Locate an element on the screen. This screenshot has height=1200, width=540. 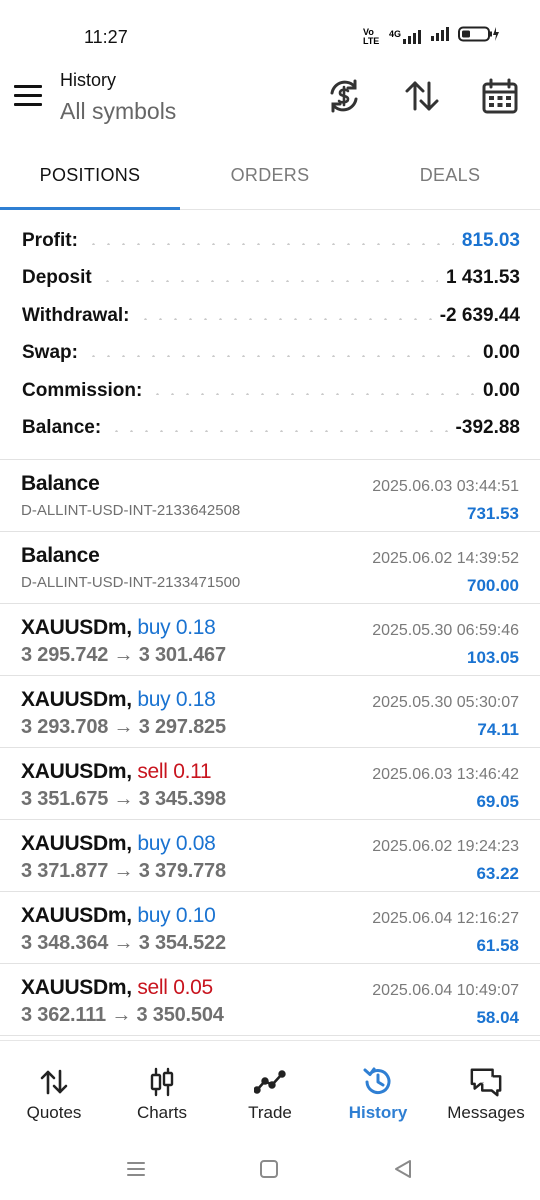
signal-icon: 4G is located at coordinates (405, 36).